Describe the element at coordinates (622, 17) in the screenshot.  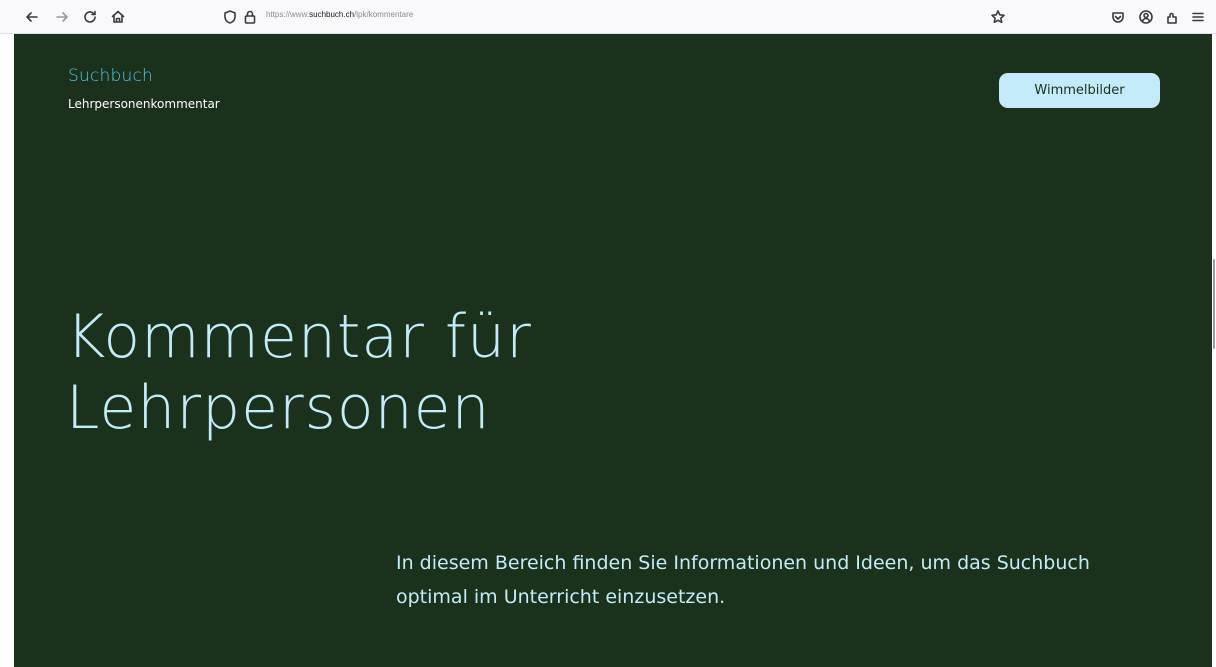
I see `url-bar: https://www.suchbuch.ch/lpk/kommentare` at that location.